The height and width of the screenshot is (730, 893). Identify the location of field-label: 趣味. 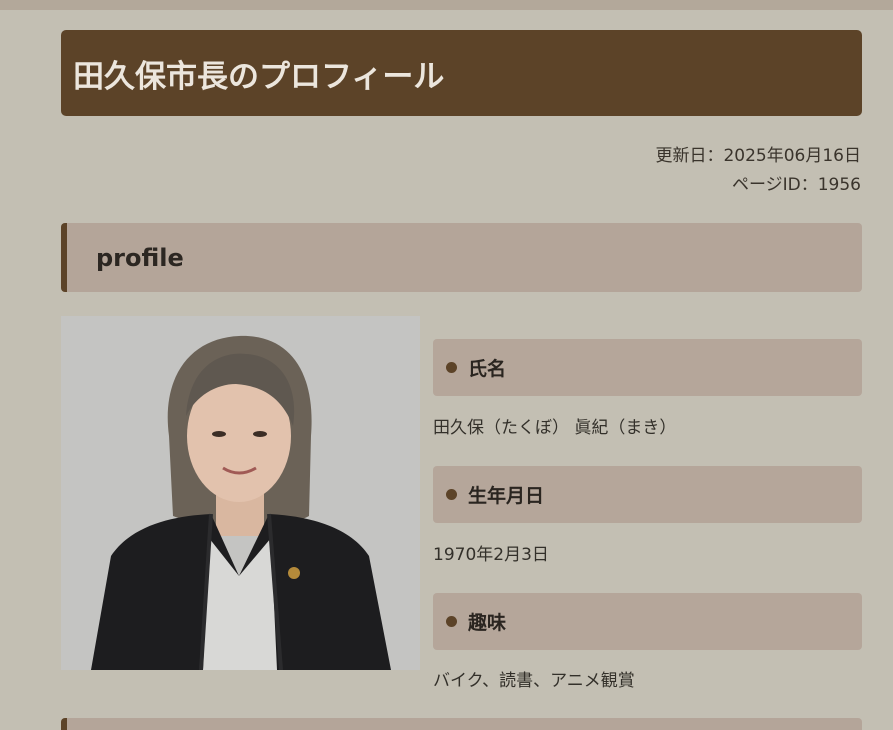
(487, 623).